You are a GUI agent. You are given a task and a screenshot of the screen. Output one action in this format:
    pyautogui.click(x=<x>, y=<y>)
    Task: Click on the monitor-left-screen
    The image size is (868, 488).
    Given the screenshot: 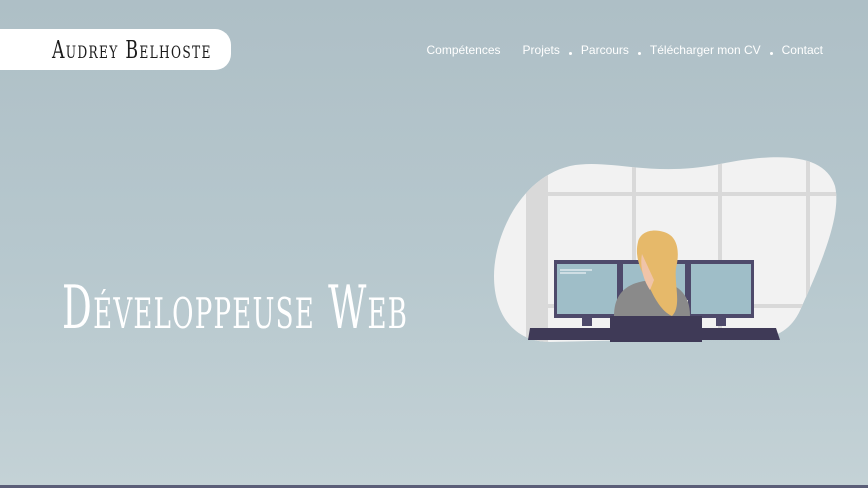 What is the action you would take?
    pyautogui.click(x=587, y=289)
    